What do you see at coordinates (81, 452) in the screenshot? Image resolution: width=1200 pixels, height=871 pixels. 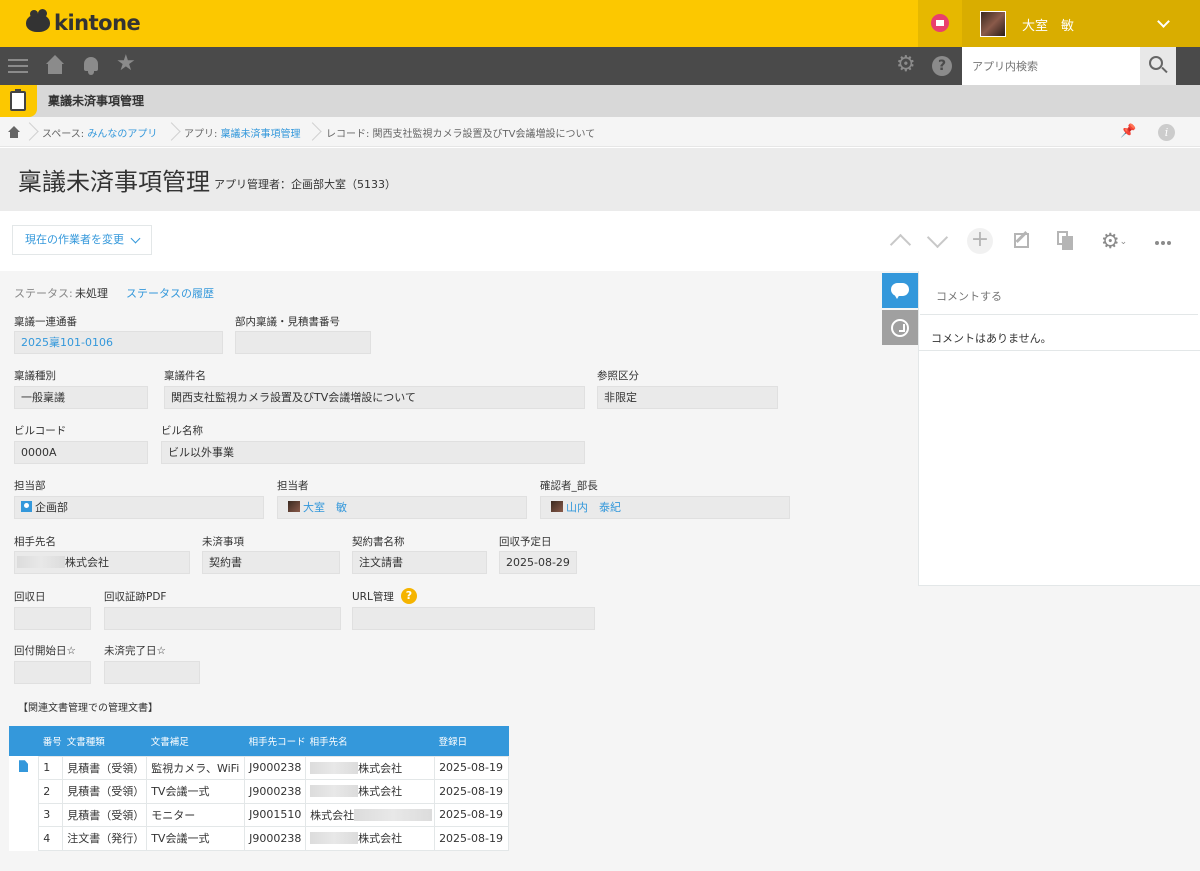 I see `field-bldg-code: 0000A` at bounding box center [81, 452].